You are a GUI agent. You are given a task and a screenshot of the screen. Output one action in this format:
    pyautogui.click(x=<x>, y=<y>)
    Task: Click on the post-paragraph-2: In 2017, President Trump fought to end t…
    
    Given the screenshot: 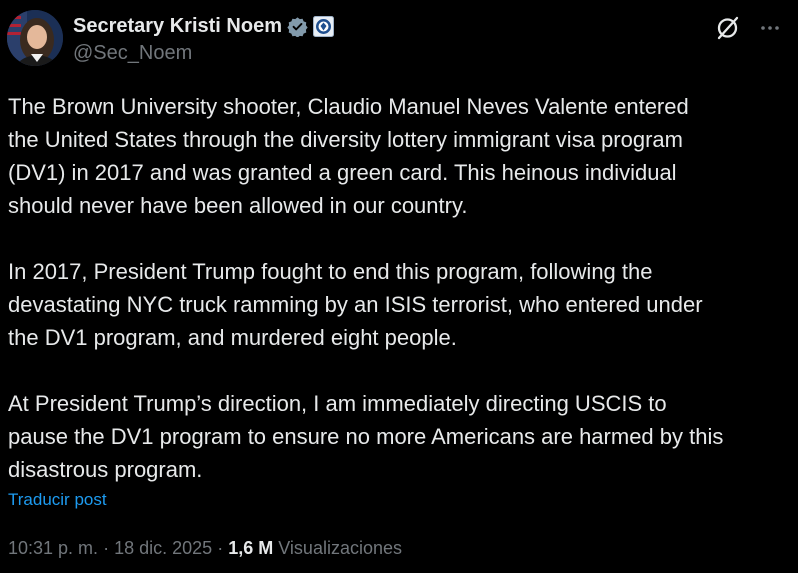 What is the action you would take?
    pyautogui.click(x=355, y=304)
    